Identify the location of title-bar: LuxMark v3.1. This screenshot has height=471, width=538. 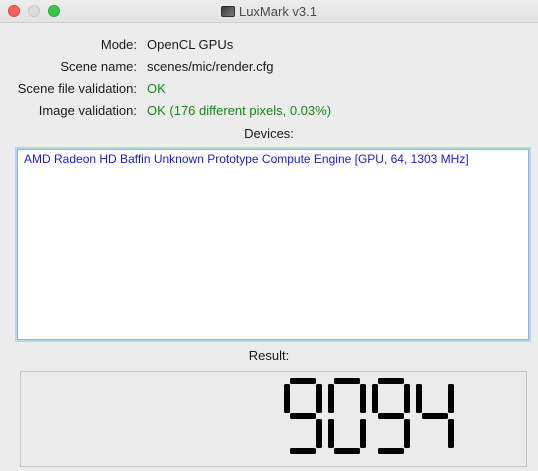
(269, 11).